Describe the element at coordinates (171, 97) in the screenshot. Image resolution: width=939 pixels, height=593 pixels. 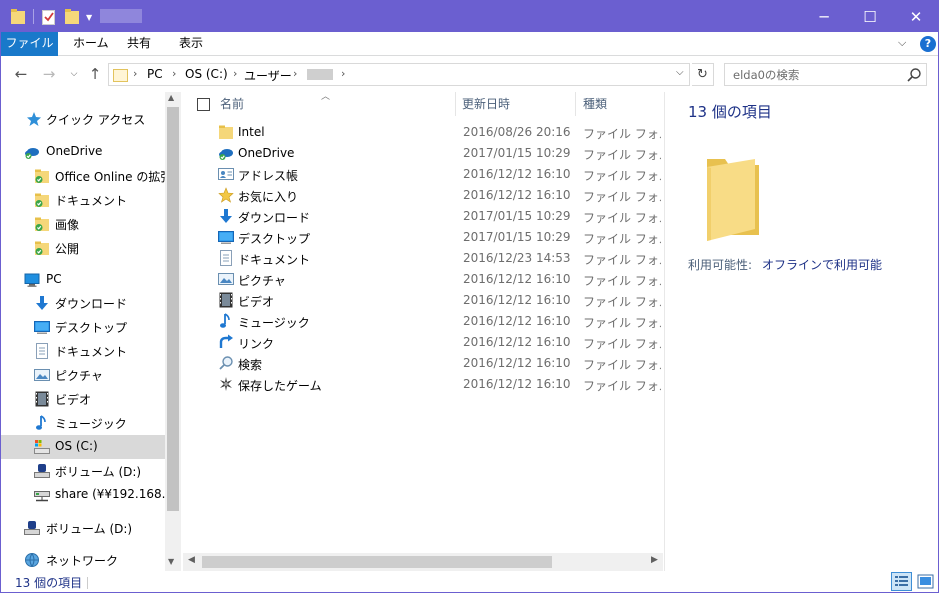
I see `scroll-up-arrow-icon: ▲` at that location.